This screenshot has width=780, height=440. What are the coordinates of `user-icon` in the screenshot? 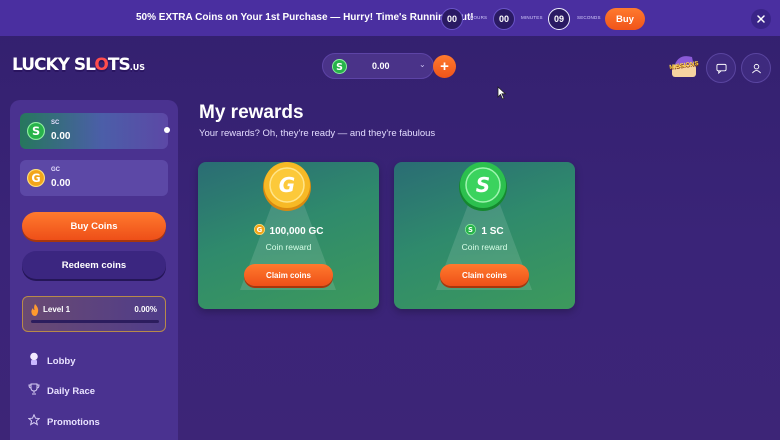 It's located at (756, 68).